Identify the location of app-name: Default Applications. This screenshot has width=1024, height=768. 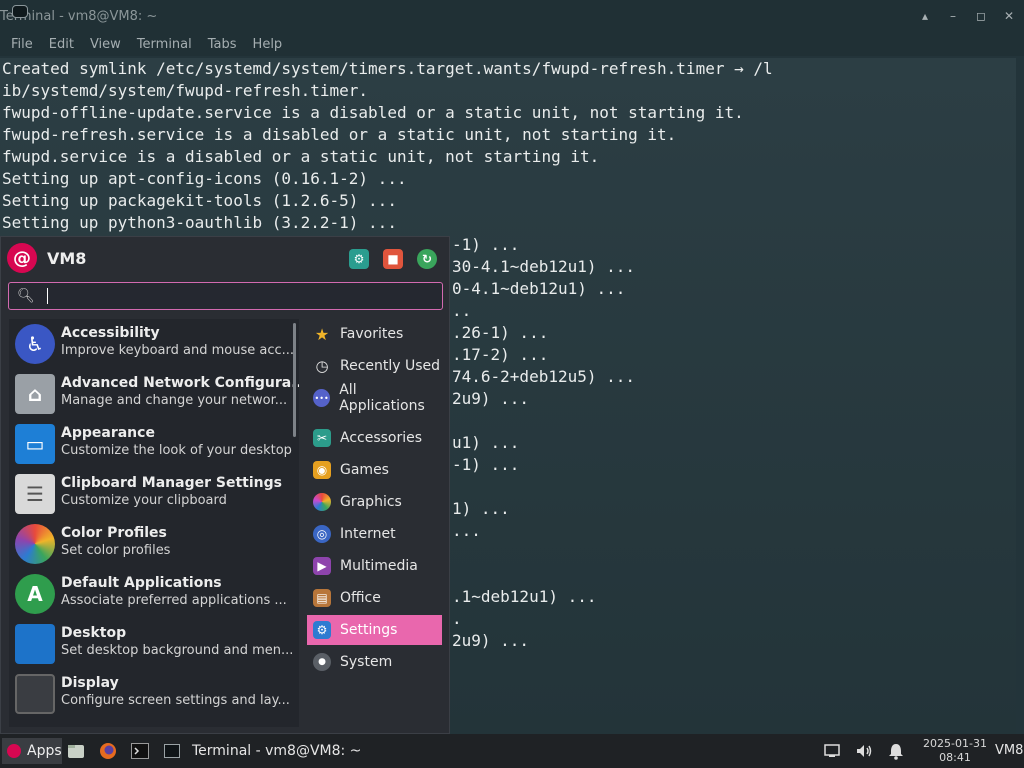
(141, 583).